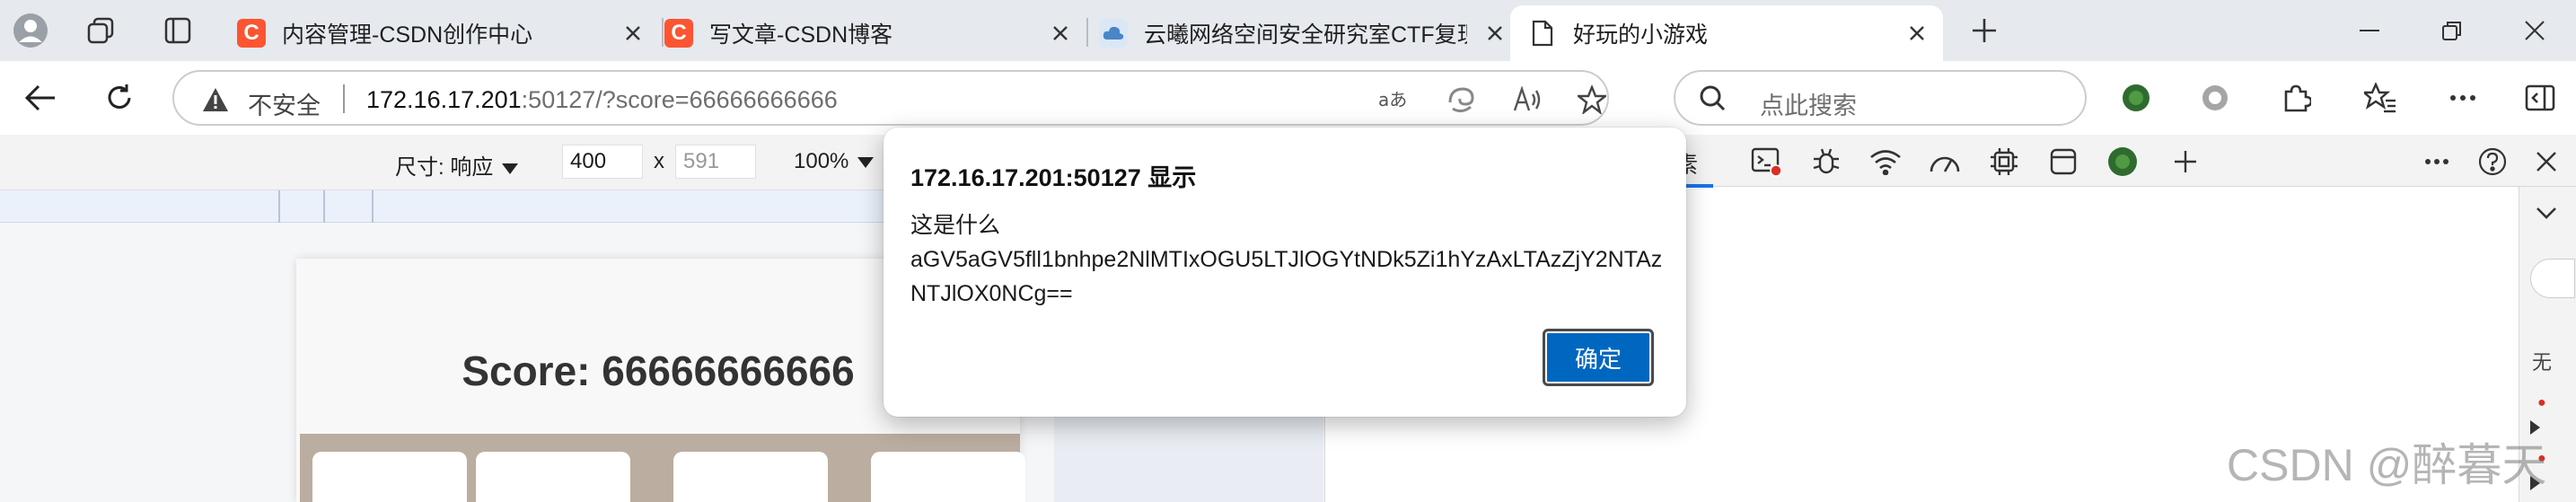 The image size is (2576, 502). What do you see at coordinates (2542, 362) in the screenshot?
I see `side-status-text: 无` at bounding box center [2542, 362].